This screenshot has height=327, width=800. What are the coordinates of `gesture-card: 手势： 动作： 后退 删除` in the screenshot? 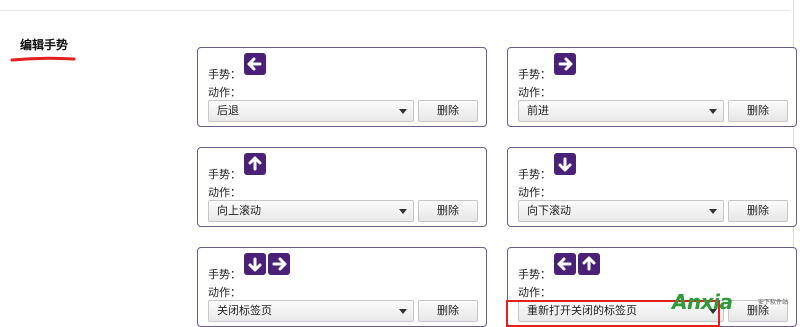 It's located at (342, 87).